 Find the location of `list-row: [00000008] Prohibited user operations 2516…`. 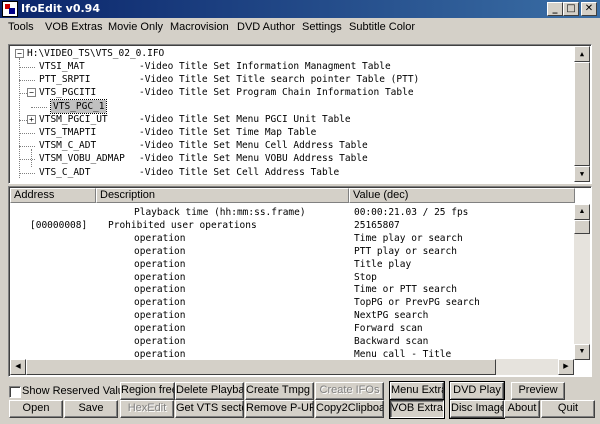

list-row: [00000008] Prohibited user operations 2516… is located at coordinates (291, 226).